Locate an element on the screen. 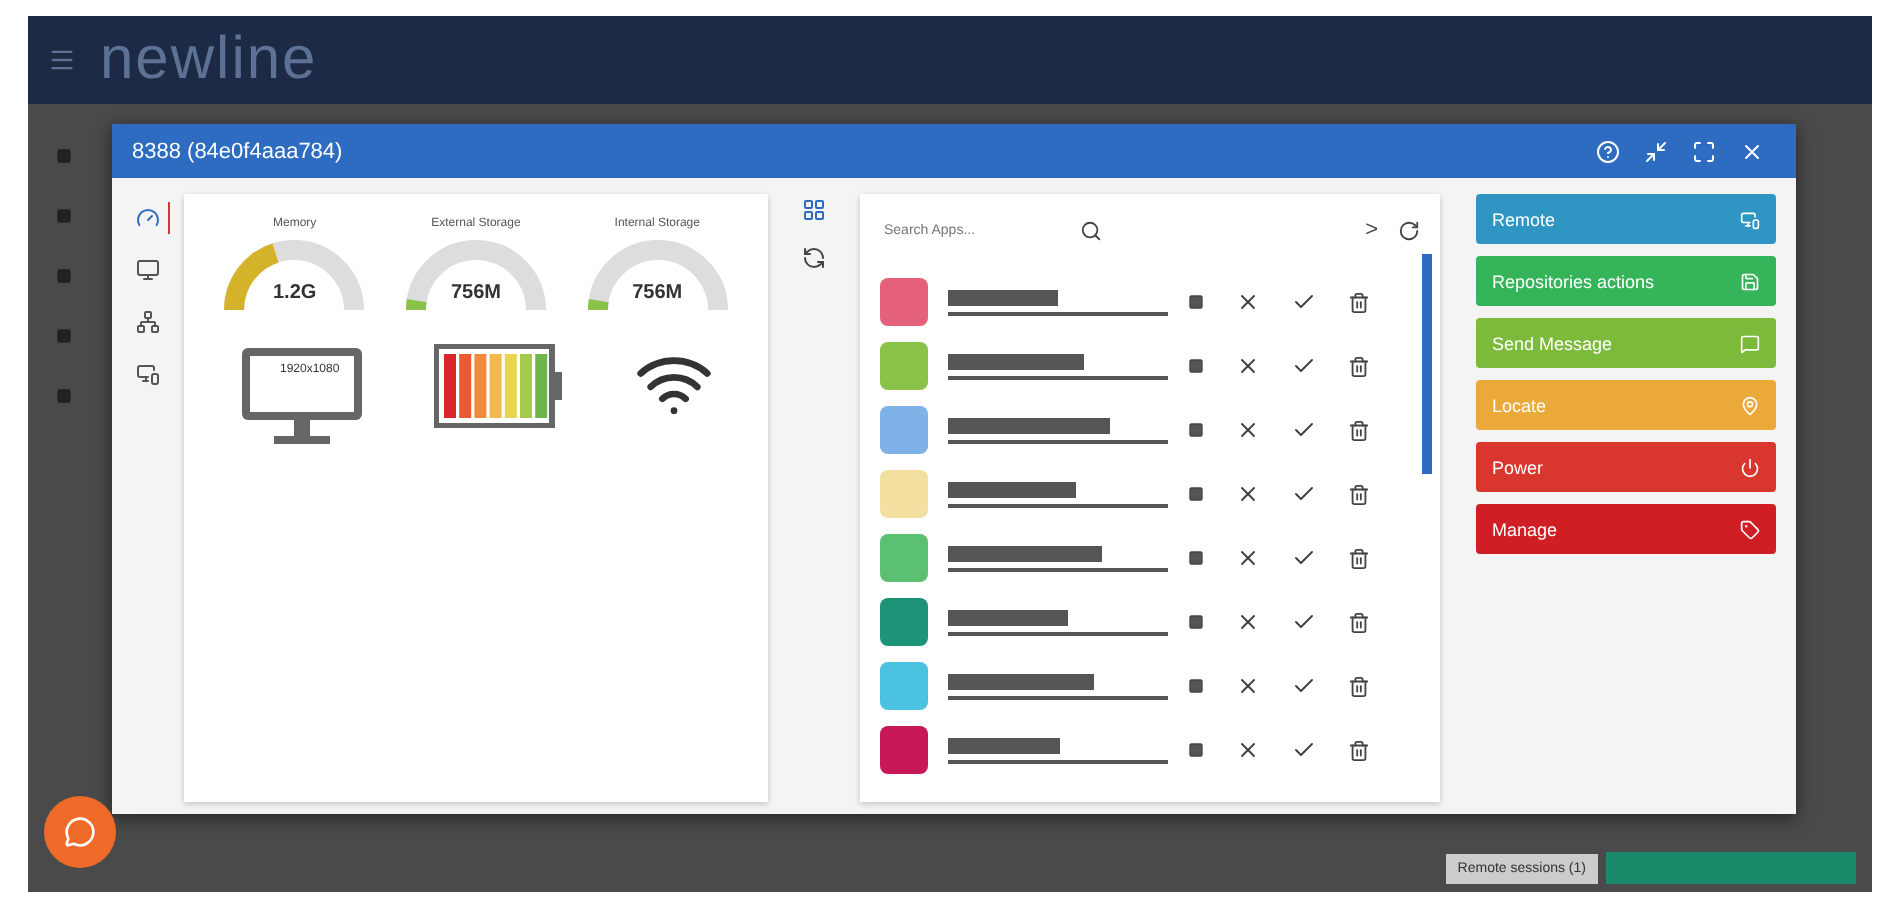 The width and height of the screenshot is (1880, 908). menu-icon is located at coordinates (62, 60).